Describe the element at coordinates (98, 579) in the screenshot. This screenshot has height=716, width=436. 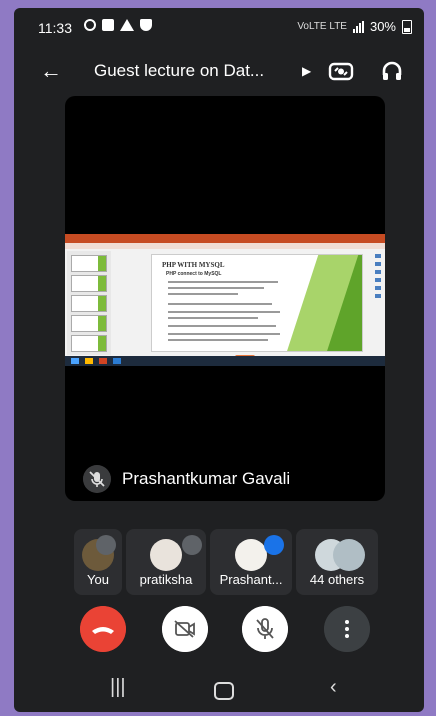
I see `participant-label: You` at that location.